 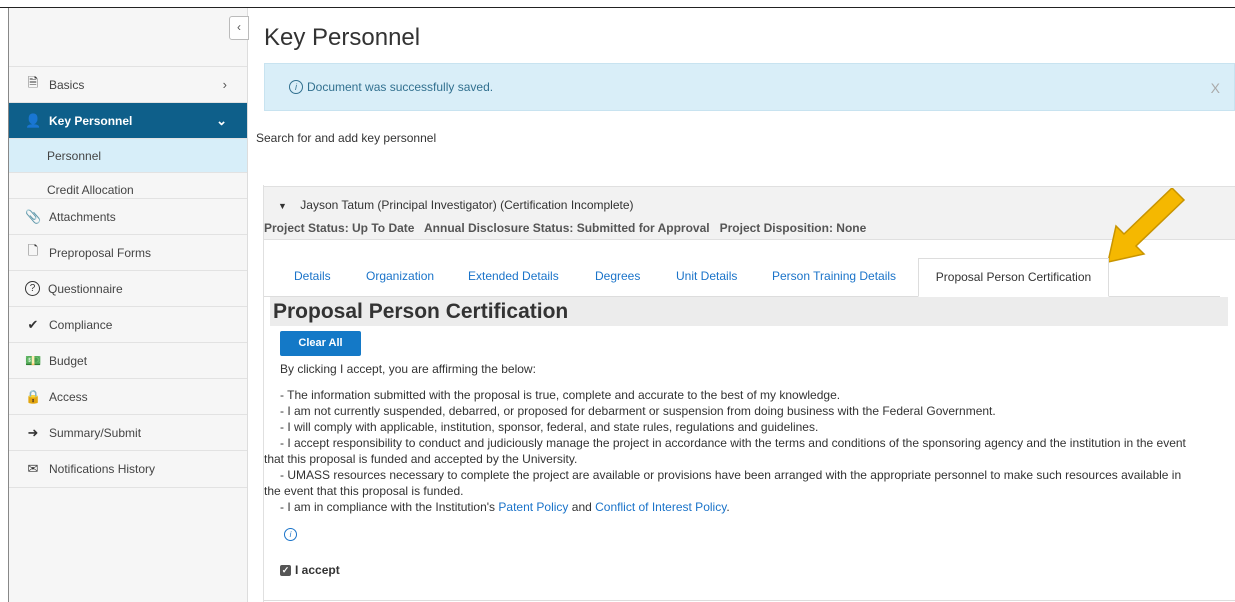 I want to click on content-left-border, so click(x=263, y=393).